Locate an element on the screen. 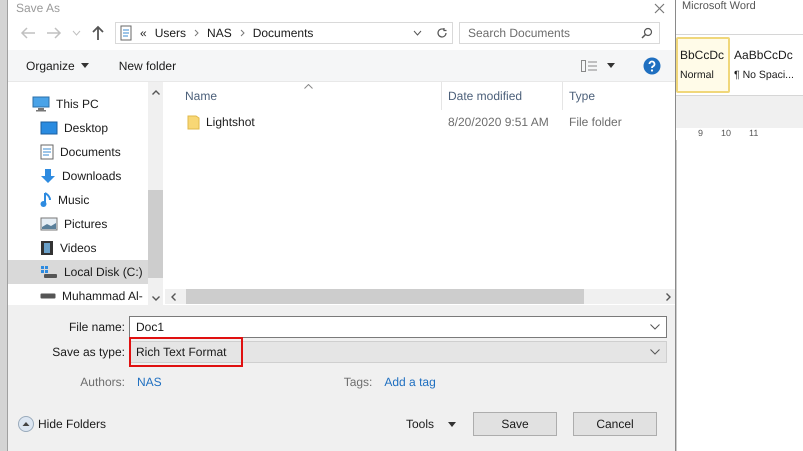  save-button: Save is located at coordinates (515, 424).